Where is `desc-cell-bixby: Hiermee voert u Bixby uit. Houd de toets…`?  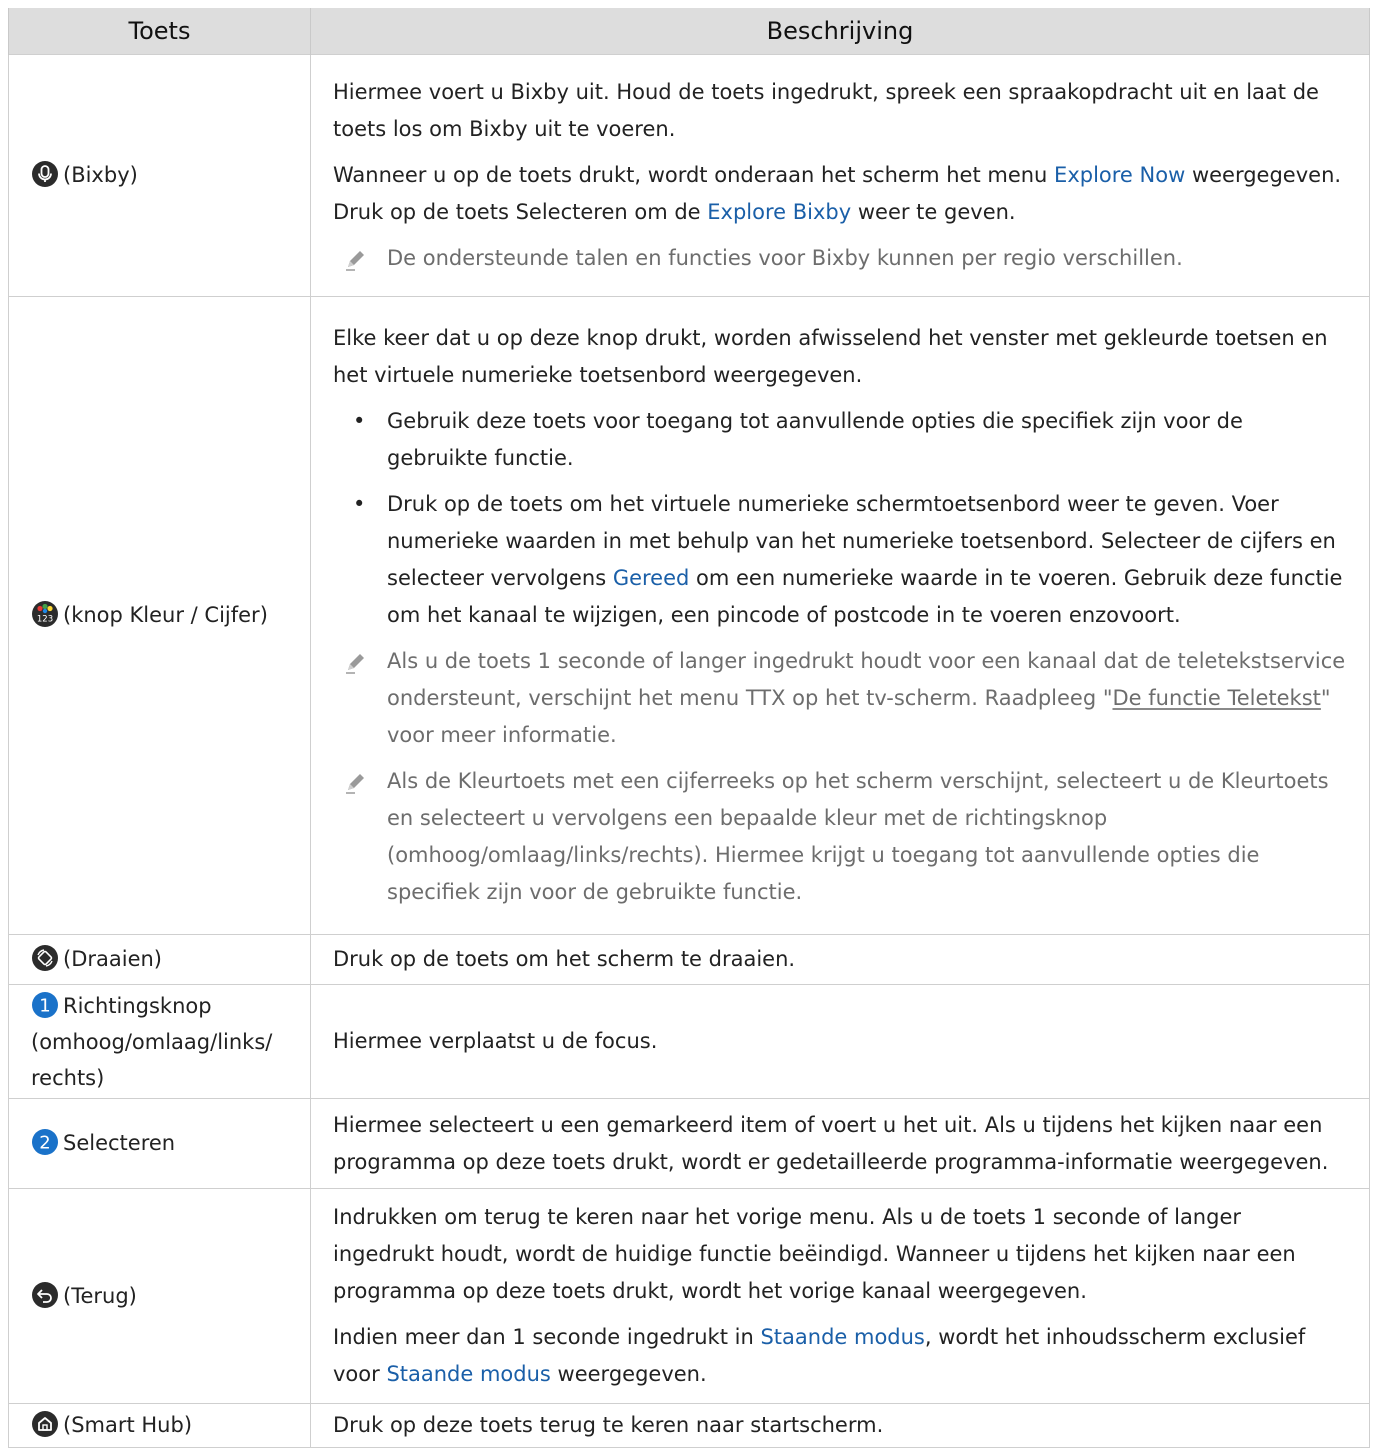
desc-cell-bixby: Hiermee voert u Bixby uit. Houd de toets… is located at coordinates (840, 175).